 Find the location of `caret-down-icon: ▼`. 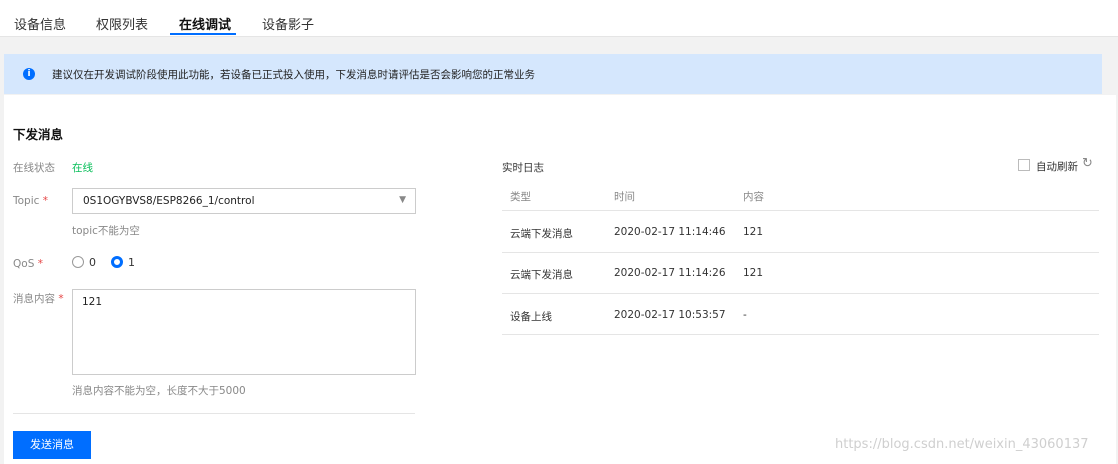

caret-down-icon: ▼ is located at coordinates (402, 200).